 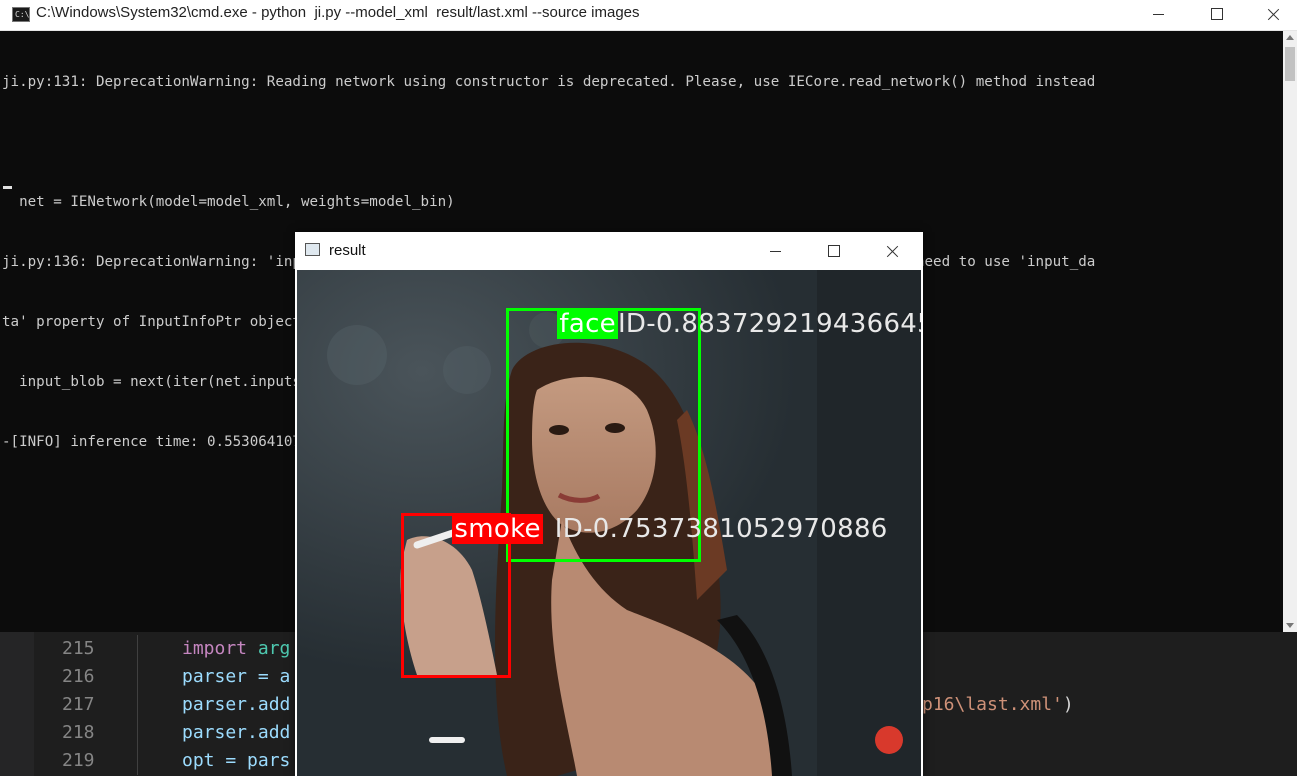 What do you see at coordinates (1290, 64) in the screenshot?
I see `scrollbar-thumb` at bounding box center [1290, 64].